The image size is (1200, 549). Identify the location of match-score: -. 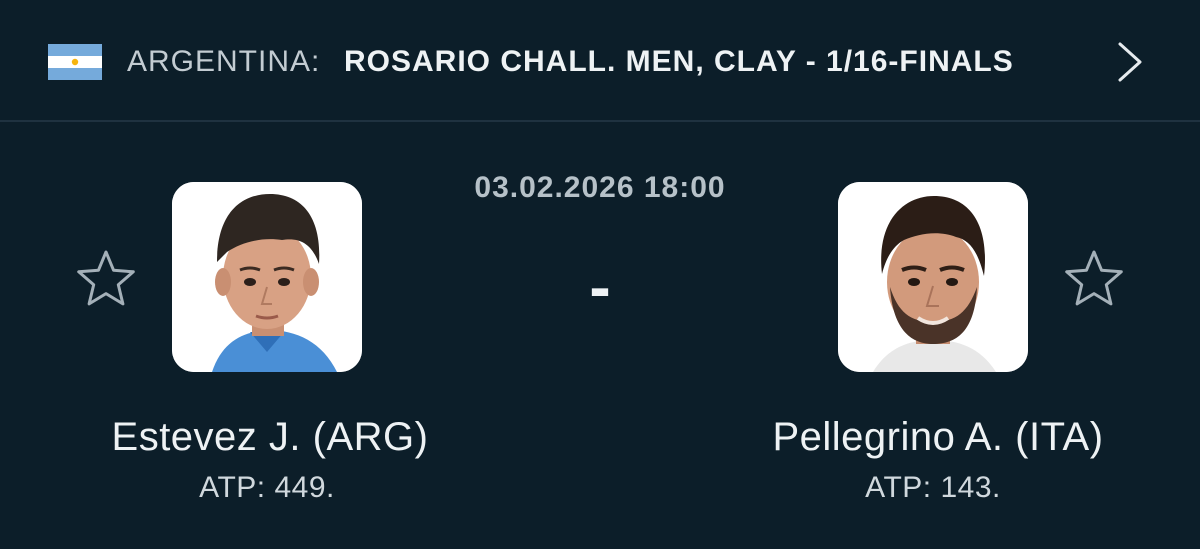
(600, 287).